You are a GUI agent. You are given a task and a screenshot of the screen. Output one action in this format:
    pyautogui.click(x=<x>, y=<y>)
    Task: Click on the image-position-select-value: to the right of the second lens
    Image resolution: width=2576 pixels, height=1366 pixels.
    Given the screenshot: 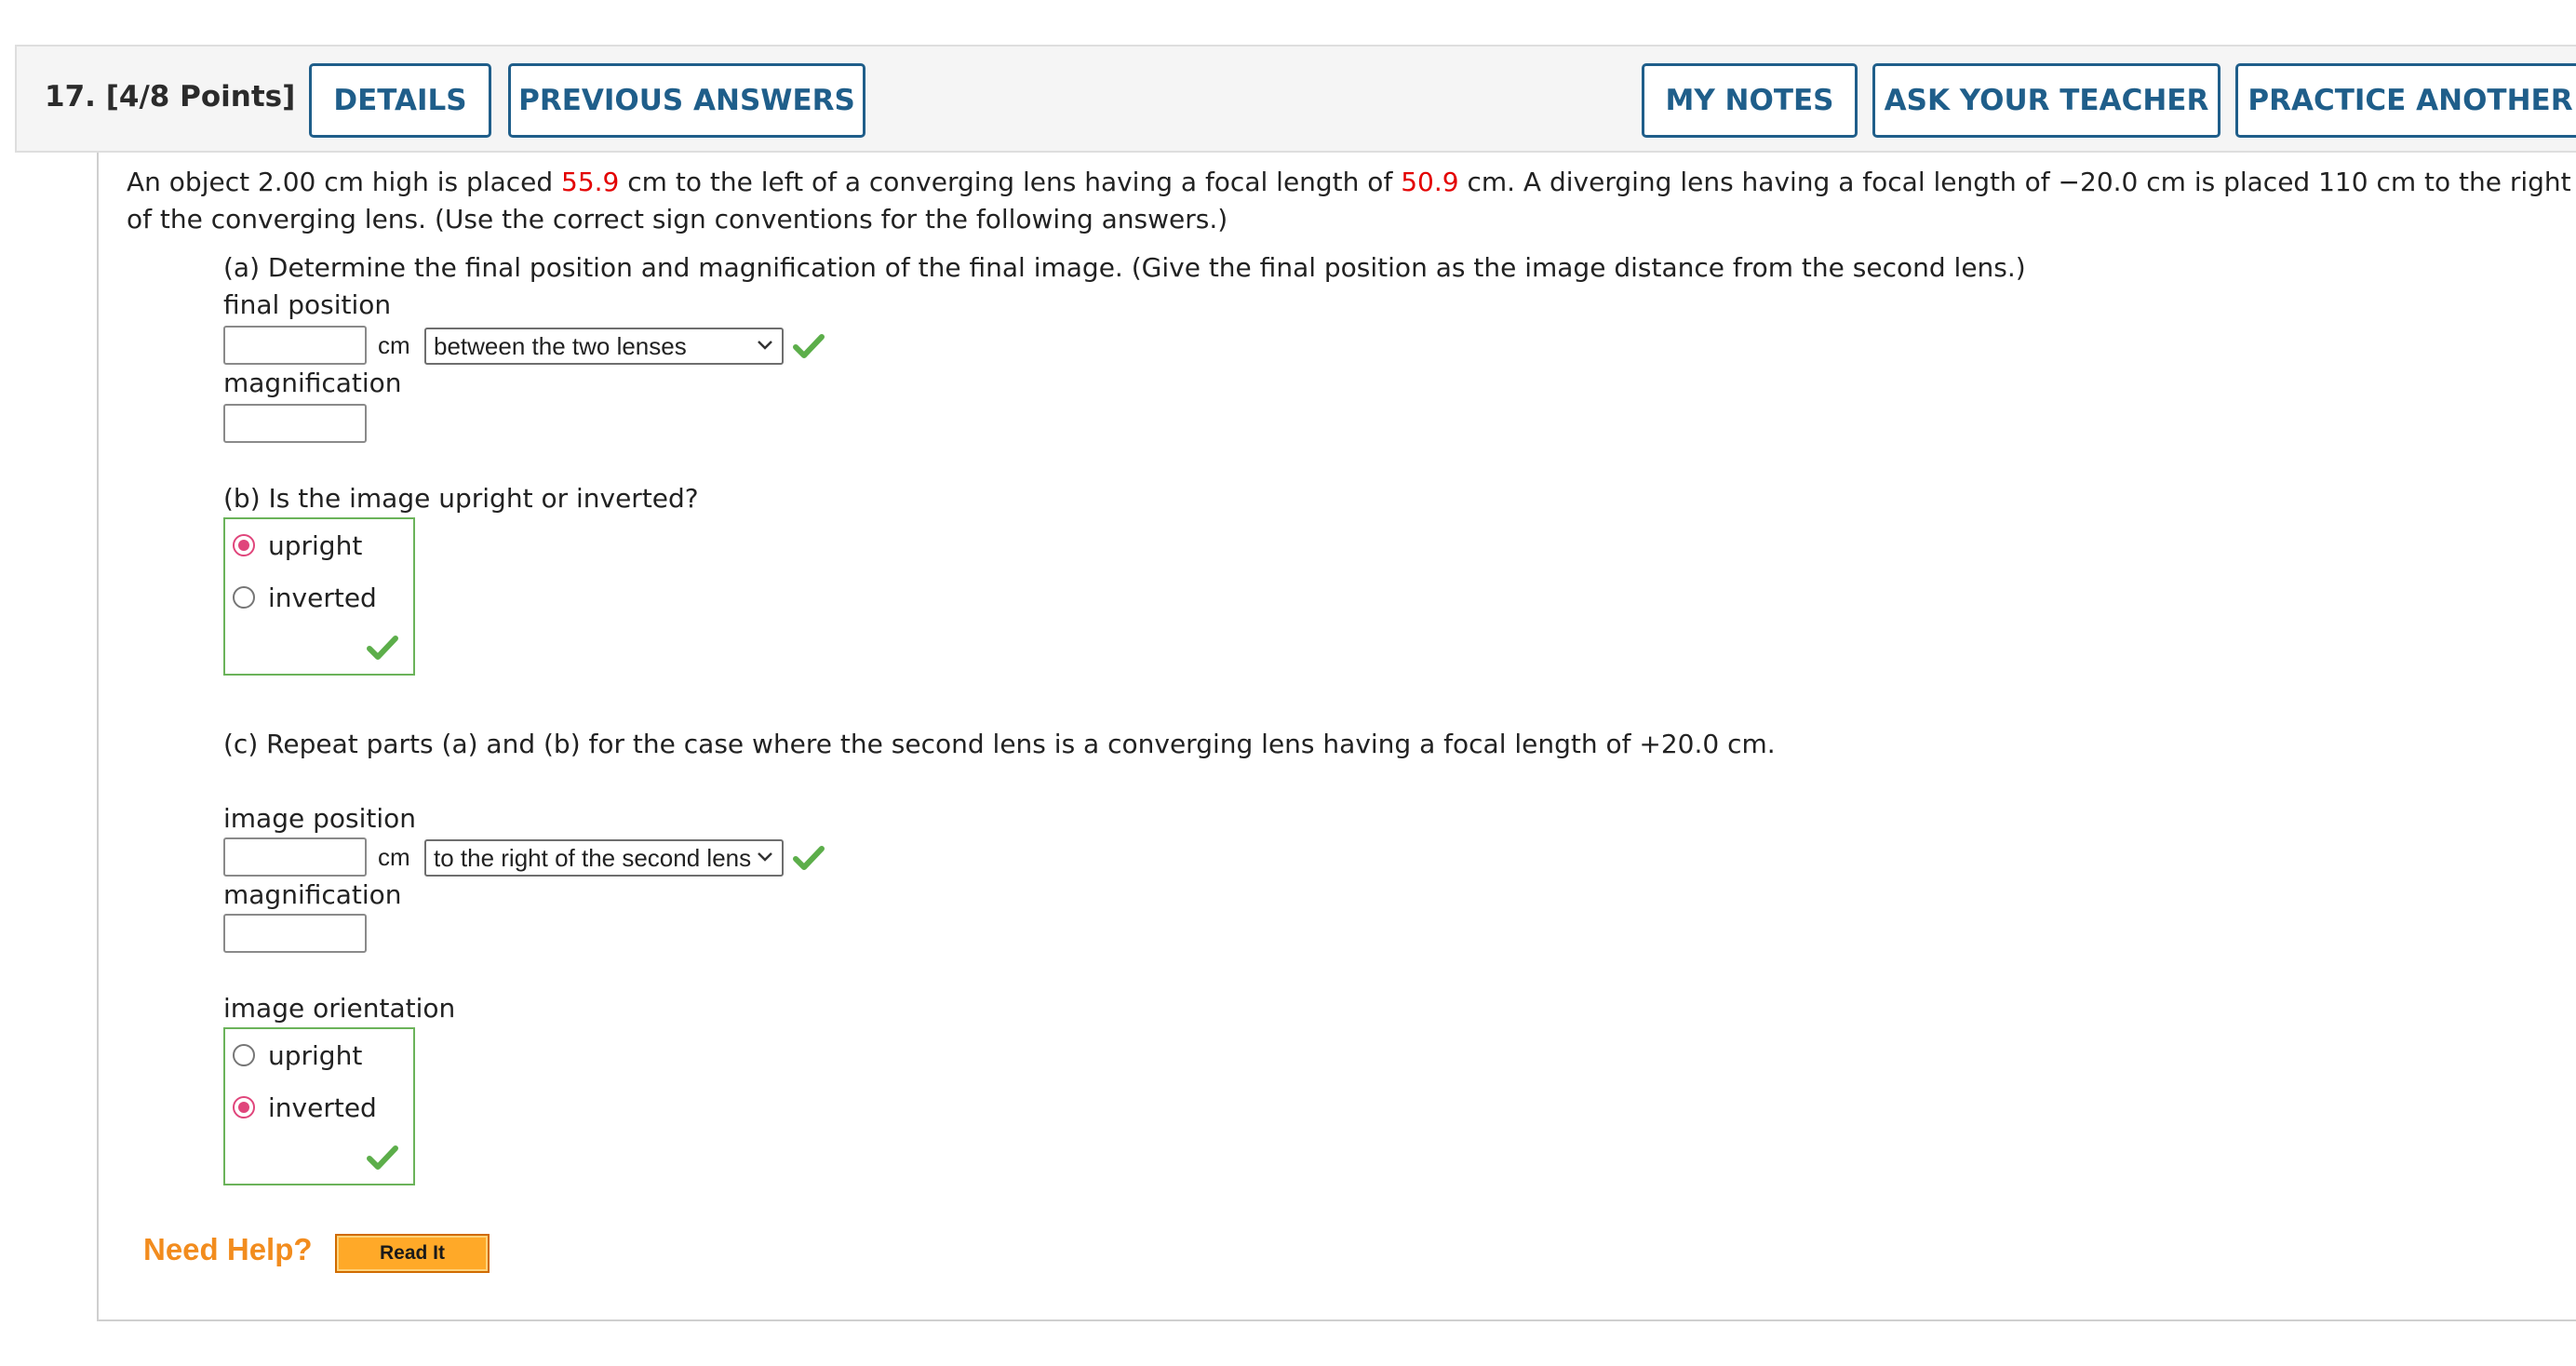 What is the action you would take?
    pyautogui.click(x=593, y=858)
    